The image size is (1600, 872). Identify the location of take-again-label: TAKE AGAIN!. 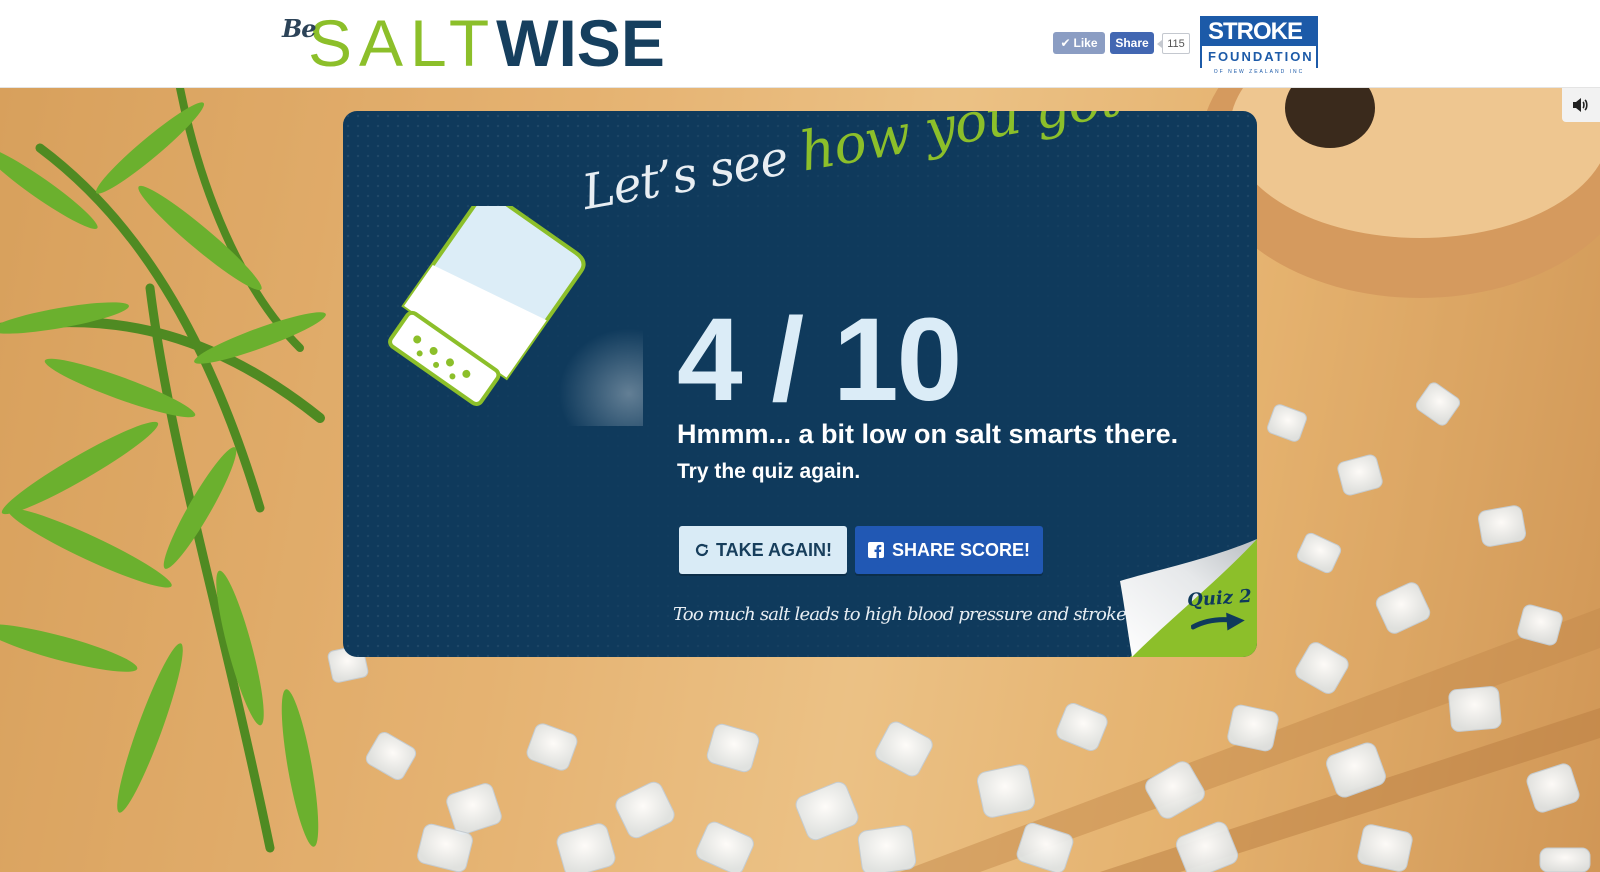
(774, 549).